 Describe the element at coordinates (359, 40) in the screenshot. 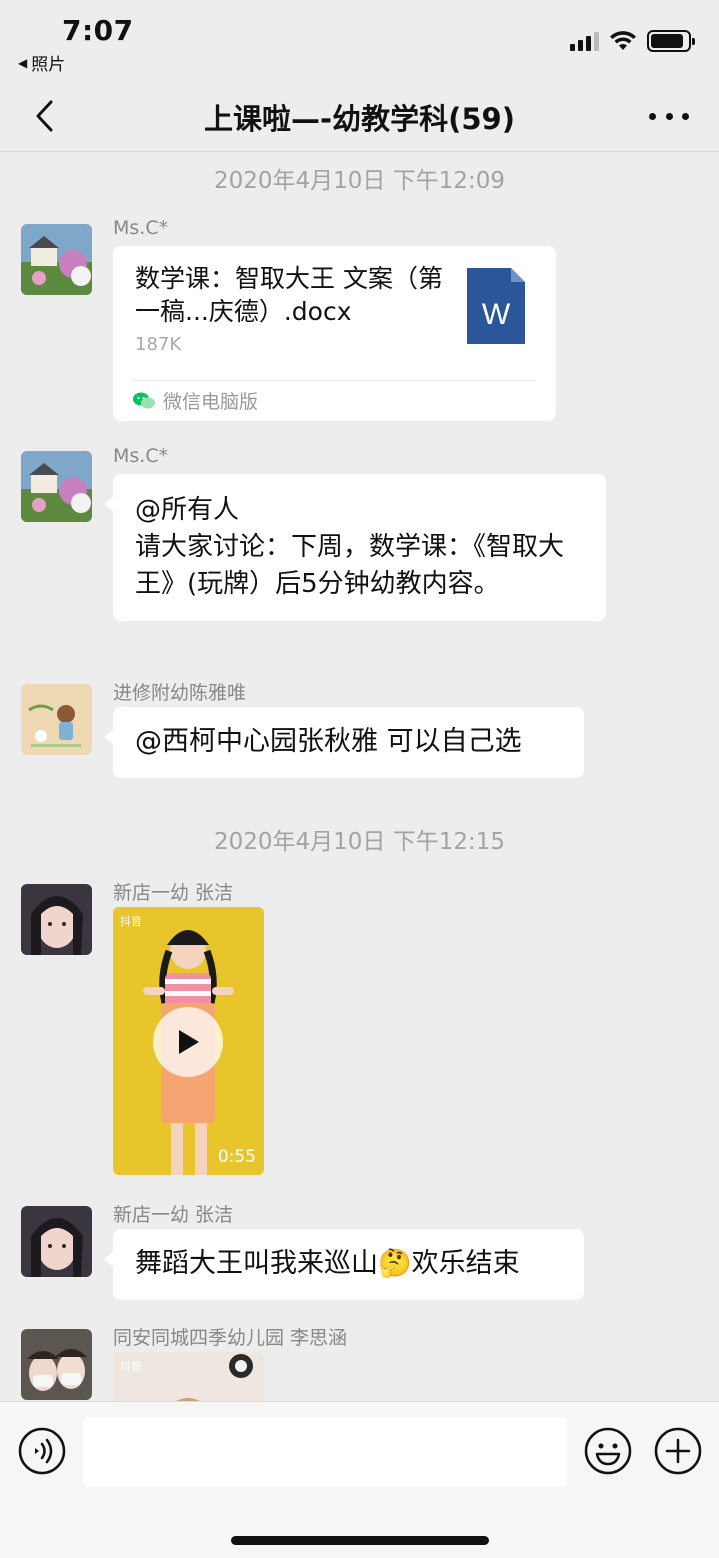

I see `status-bar: 7:07 ◀ 照片` at that location.